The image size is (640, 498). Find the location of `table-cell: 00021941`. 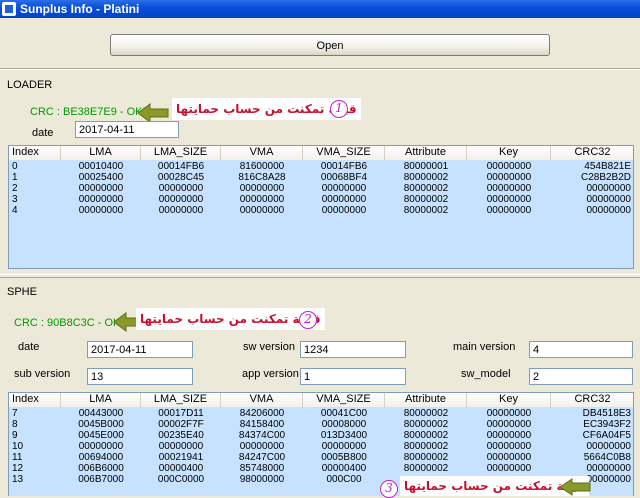

table-cell: 00021941 is located at coordinates (181, 457).